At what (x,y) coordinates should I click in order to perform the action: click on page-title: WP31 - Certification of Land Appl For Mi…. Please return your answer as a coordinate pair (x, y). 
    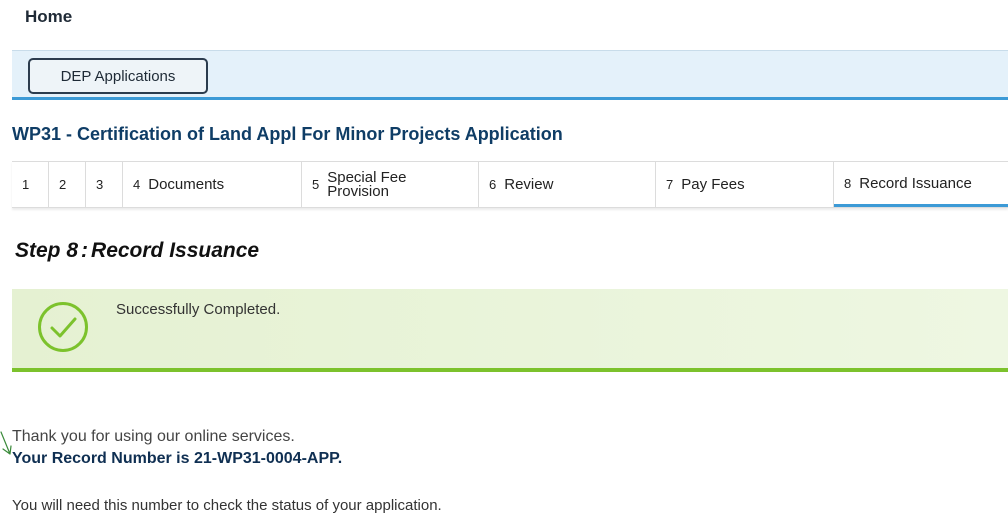
    Looking at the image, I should click on (287, 134).